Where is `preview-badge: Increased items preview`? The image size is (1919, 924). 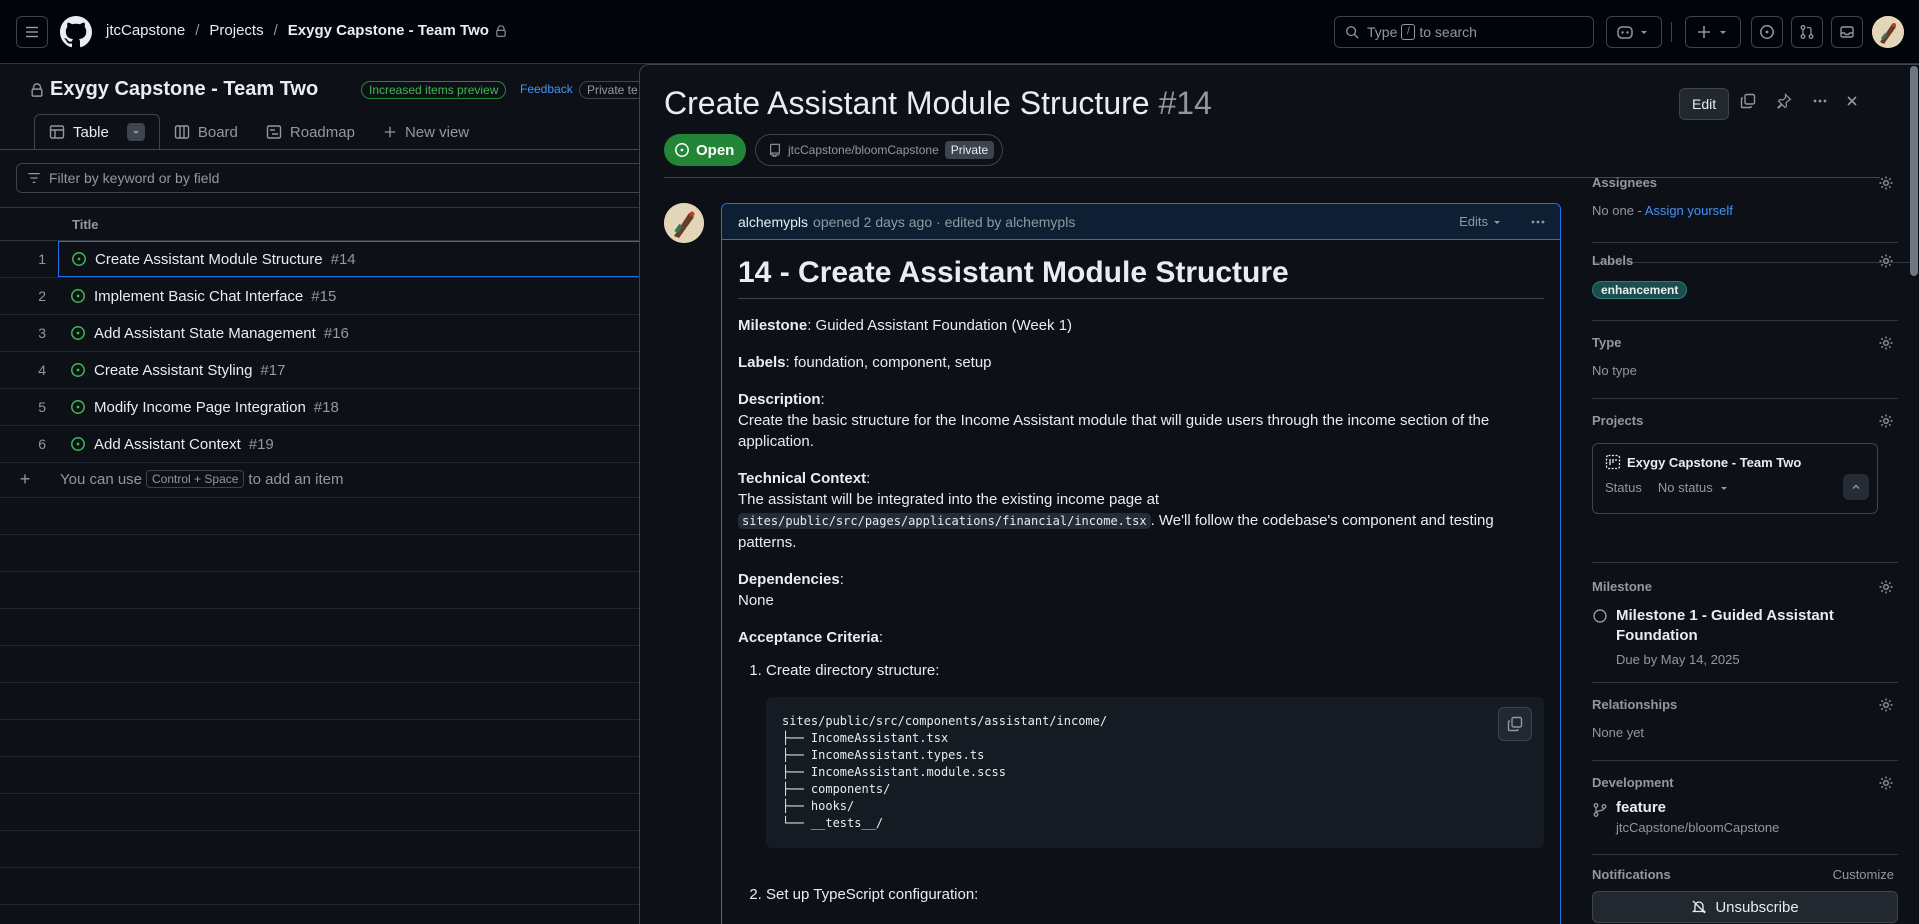
preview-badge: Increased items preview is located at coordinates (434, 90).